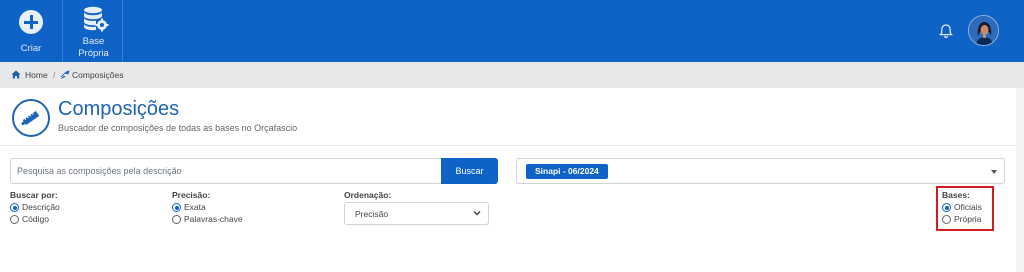  Describe the element at coordinates (477, 213) in the screenshot. I see `chevron-down-icon` at that location.